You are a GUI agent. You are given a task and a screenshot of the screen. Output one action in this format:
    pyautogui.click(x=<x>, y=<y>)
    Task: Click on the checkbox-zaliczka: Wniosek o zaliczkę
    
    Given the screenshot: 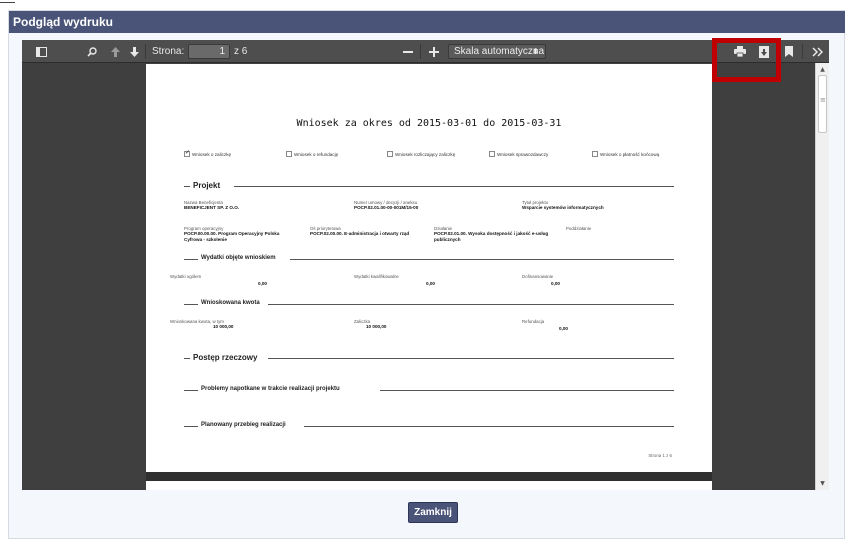 What is the action you would take?
    pyautogui.click(x=208, y=153)
    